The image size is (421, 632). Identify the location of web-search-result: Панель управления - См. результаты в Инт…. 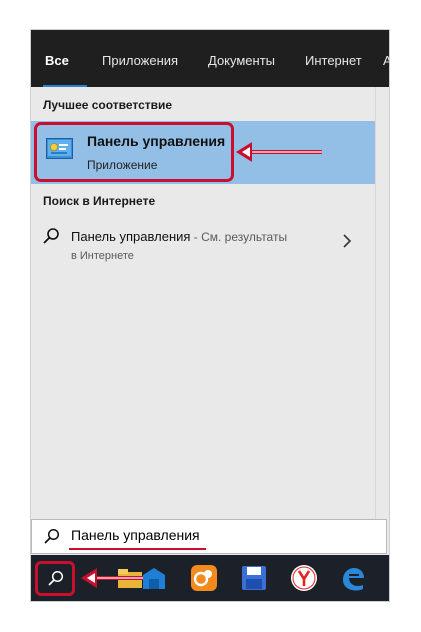
(203, 243).